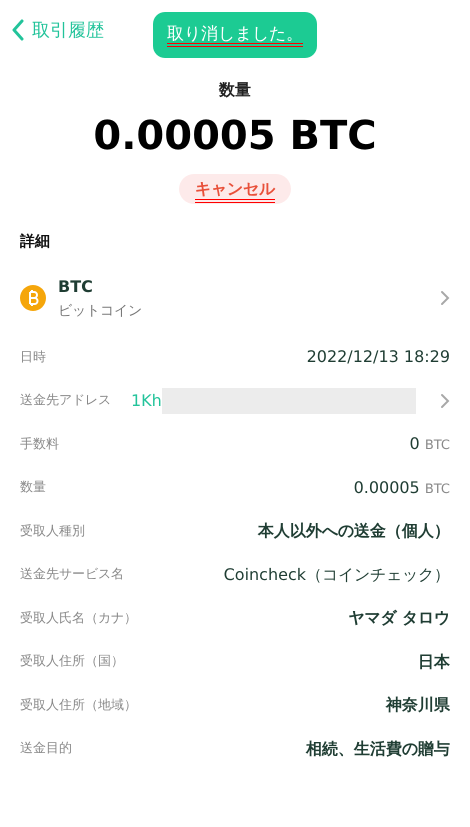 The height and width of the screenshot is (827, 470). What do you see at coordinates (429, 444) in the screenshot?
I see `detail-value: 0 BTC` at bounding box center [429, 444].